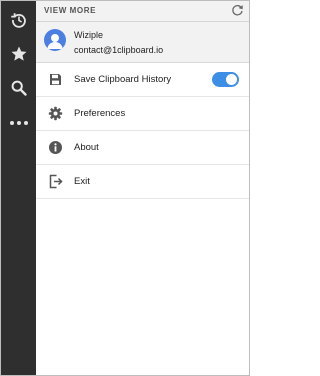 The width and height of the screenshot is (320, 376). Describe the element at coordinates (18, 188) in the screenshot. I see `sidebar-rail` at that location.